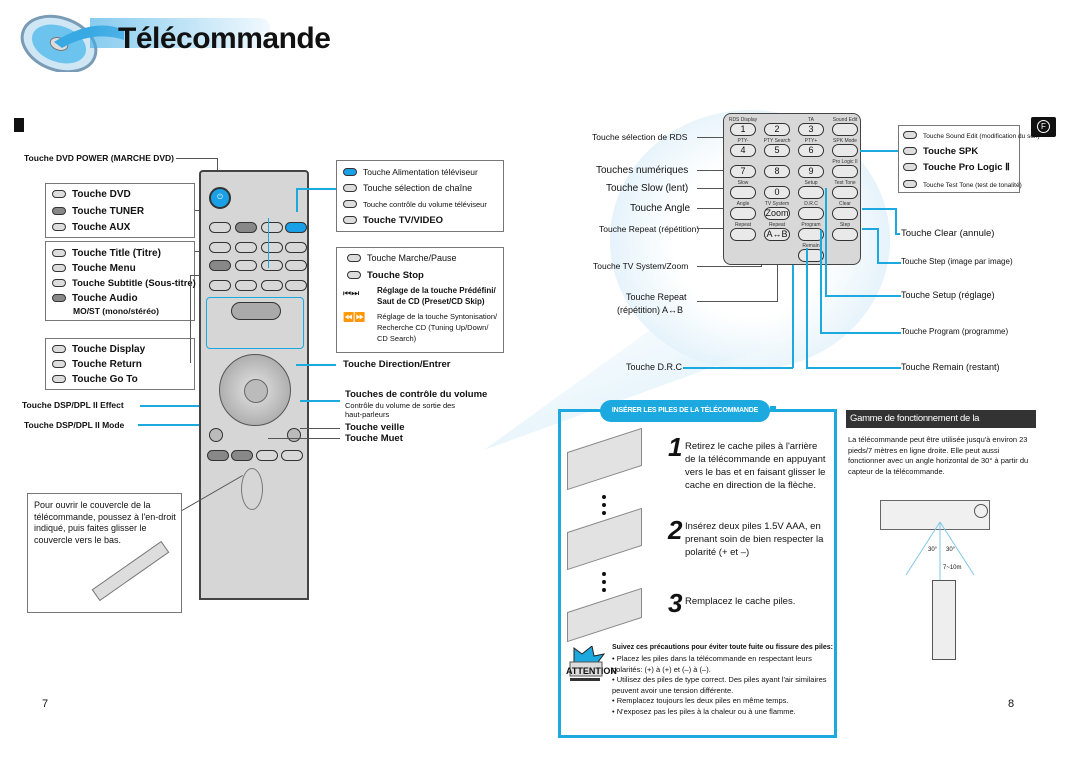 The width and height of the screenshot is (1080, 763). I want to click on spk-label: Touche SPK, so click(951, 151).